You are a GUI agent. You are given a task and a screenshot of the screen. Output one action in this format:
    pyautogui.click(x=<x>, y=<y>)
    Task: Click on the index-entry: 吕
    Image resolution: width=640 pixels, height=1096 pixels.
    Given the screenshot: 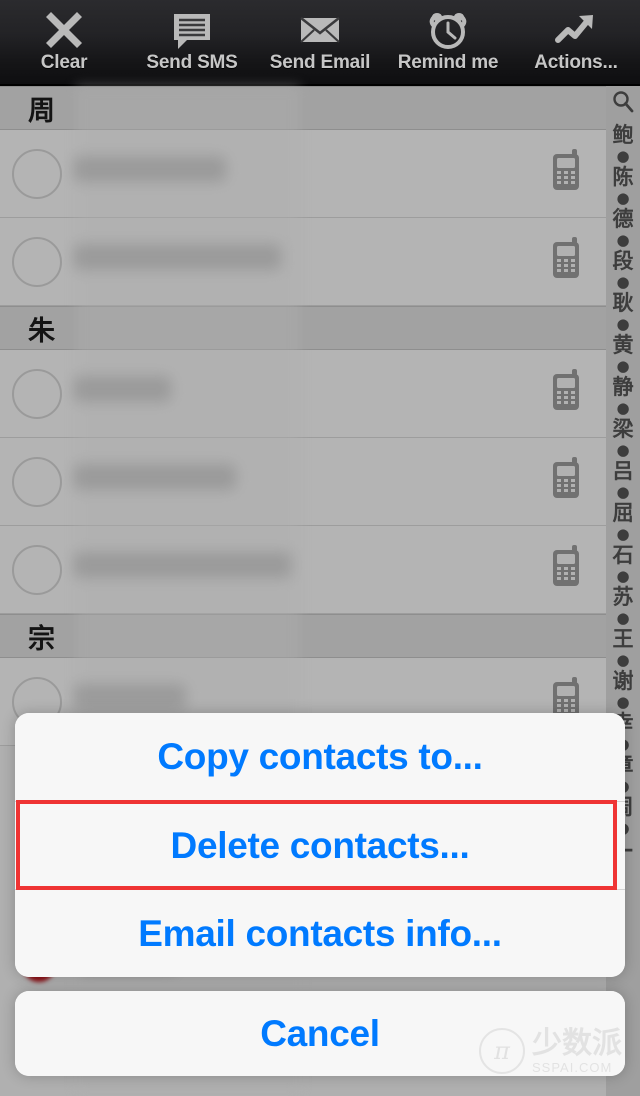 What is the action you would take?
    pyautogui.click(x=623, y=471)
    